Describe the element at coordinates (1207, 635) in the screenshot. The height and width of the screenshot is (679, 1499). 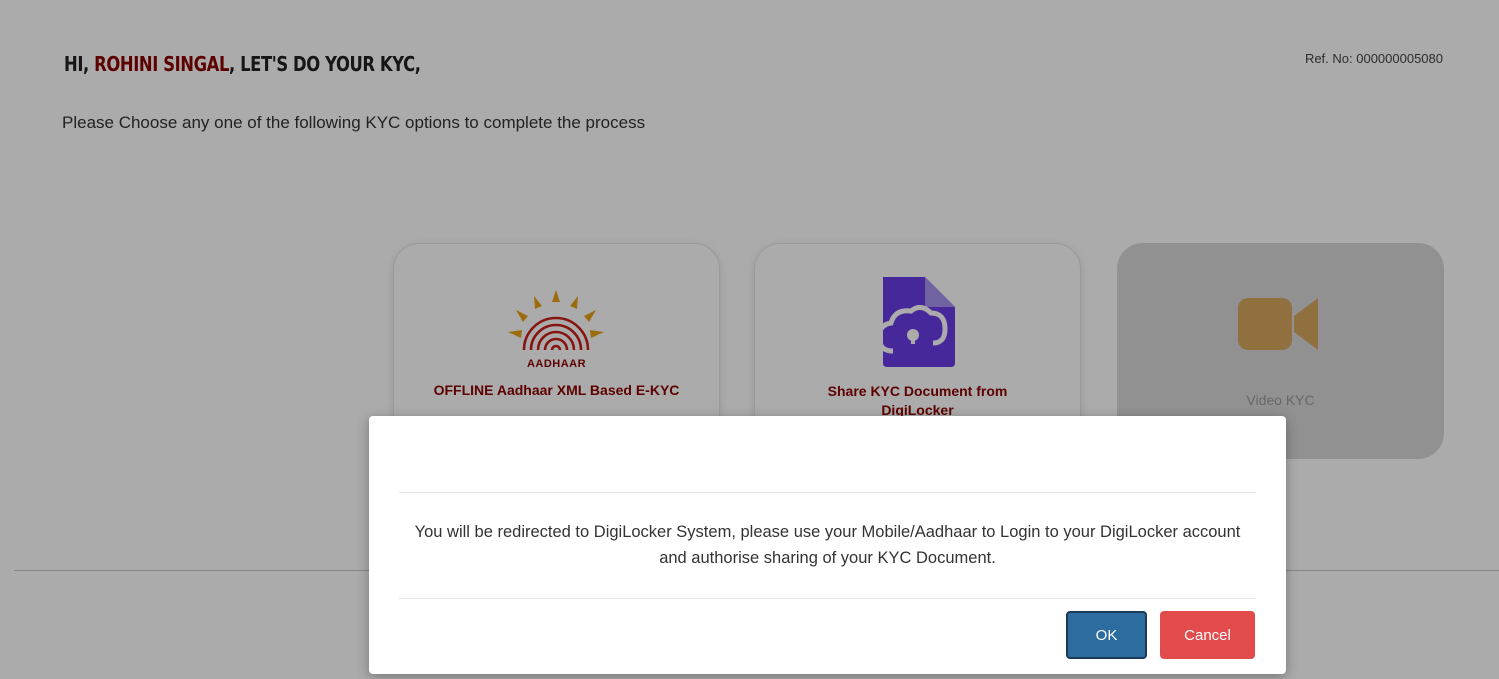
I see `cancel-button: Cancel` at that location.